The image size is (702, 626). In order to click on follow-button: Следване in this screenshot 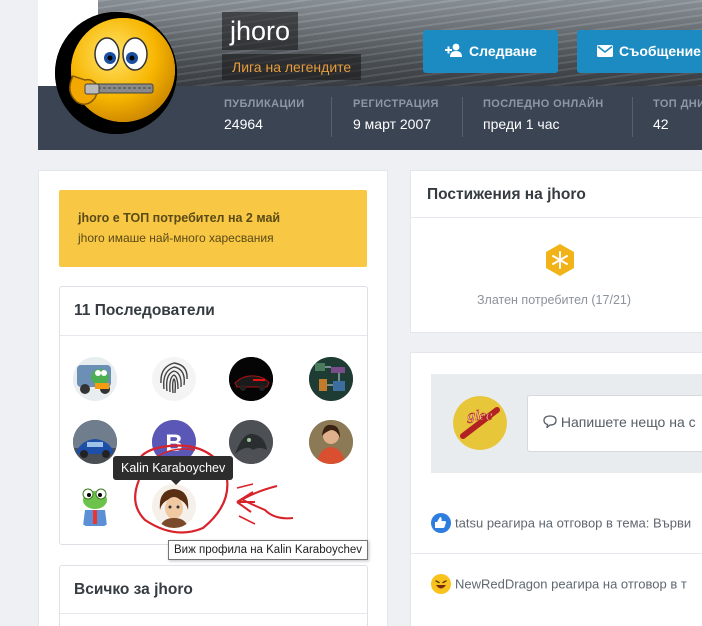, I will do `click(490, 51)`.